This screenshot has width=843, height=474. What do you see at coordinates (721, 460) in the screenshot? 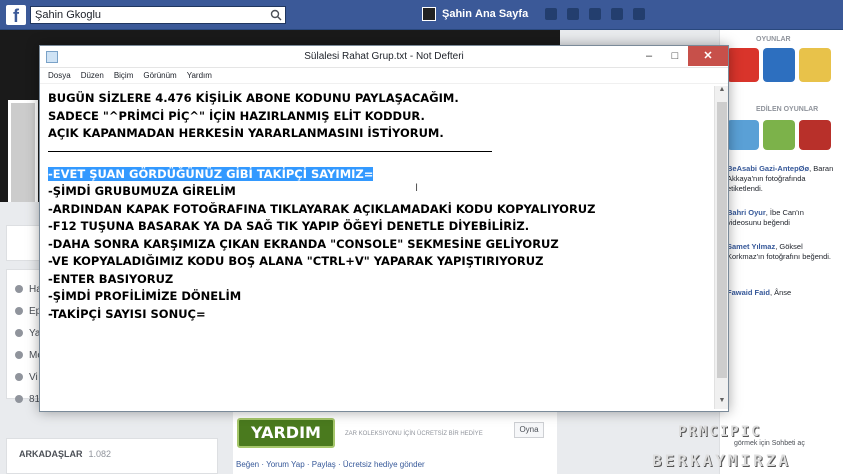
I see `watermark-bottom: BERKAYMIRZA` at bounding box center [721, 460].